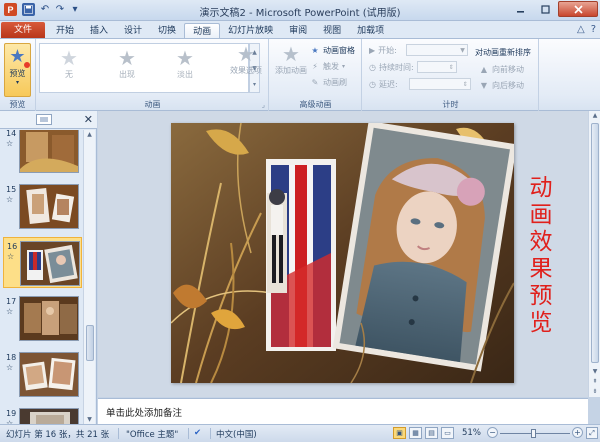 The width and height of the screenshot is (600, 442). I want to click on spellcheck-icon: ✔, so click(197, 433).